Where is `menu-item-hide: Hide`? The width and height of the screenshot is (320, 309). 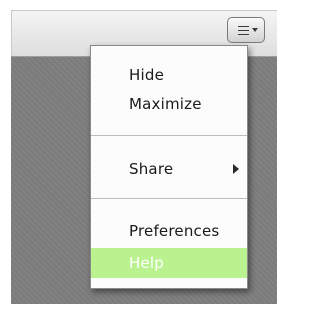
menu-item-hide: Hide is located at coordinates (169, 75).